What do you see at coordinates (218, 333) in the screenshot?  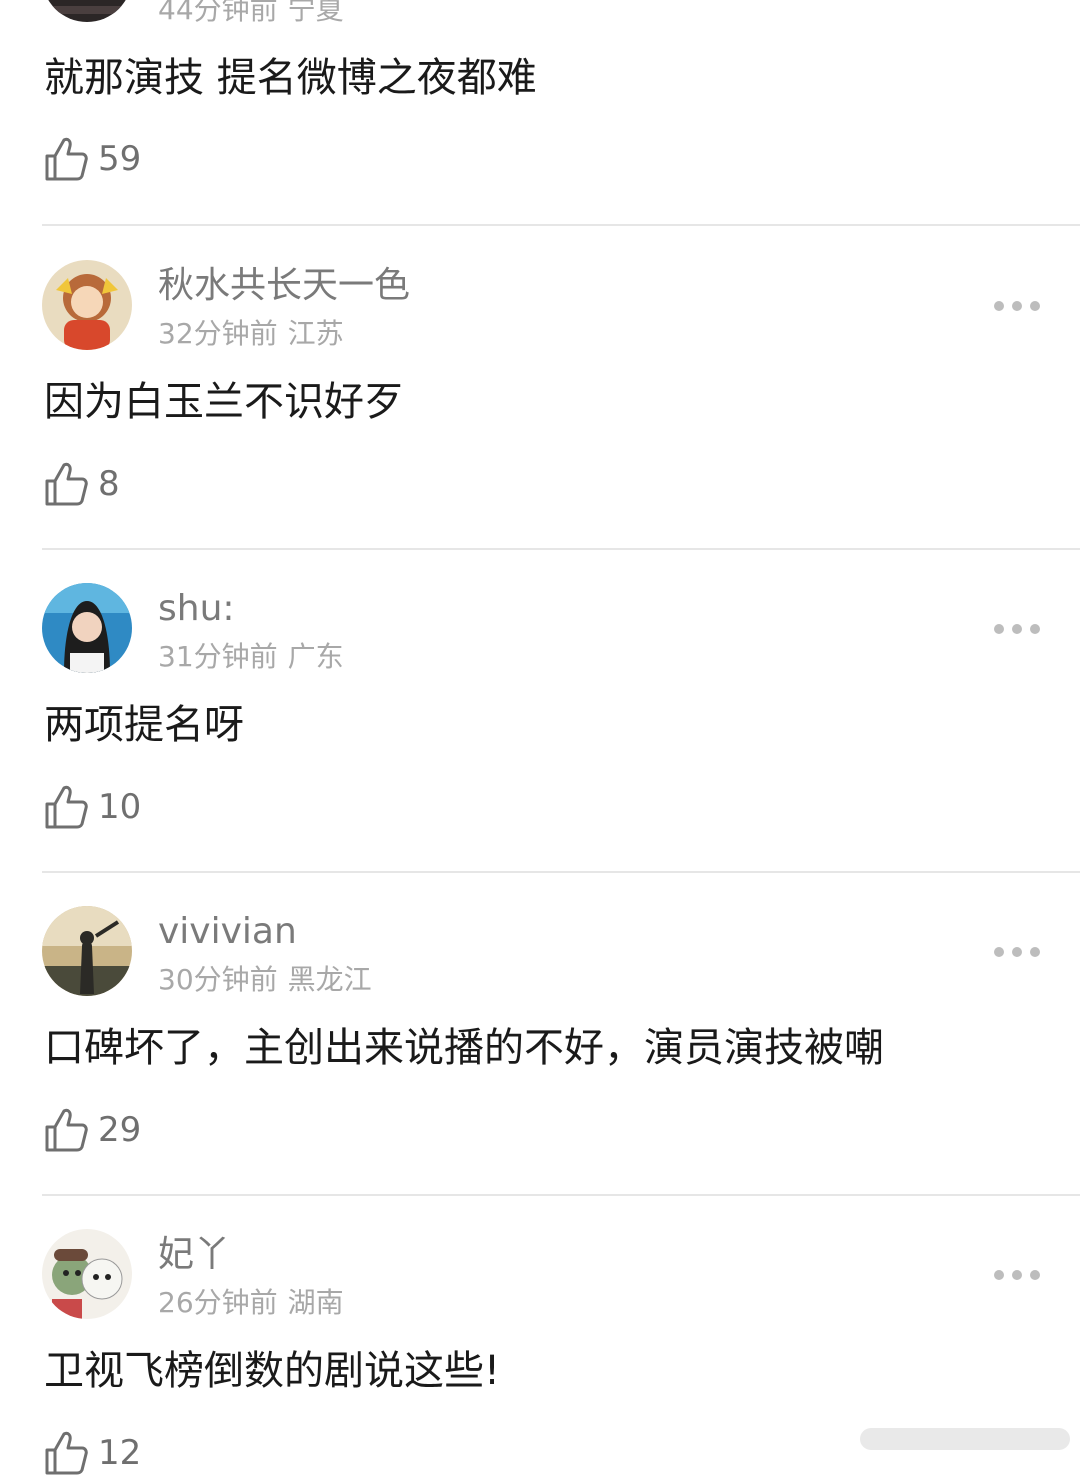 I see `comment-time: 32分钟前` at bounding box center [218, 333].